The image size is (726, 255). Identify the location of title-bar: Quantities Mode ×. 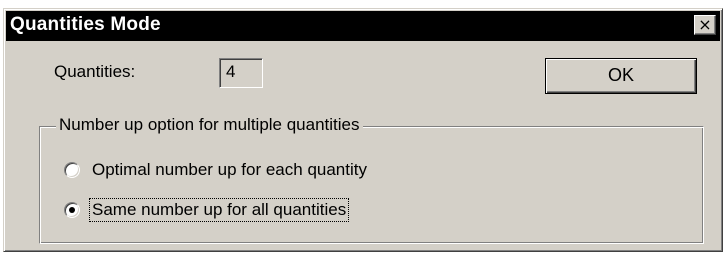
(363, 26).